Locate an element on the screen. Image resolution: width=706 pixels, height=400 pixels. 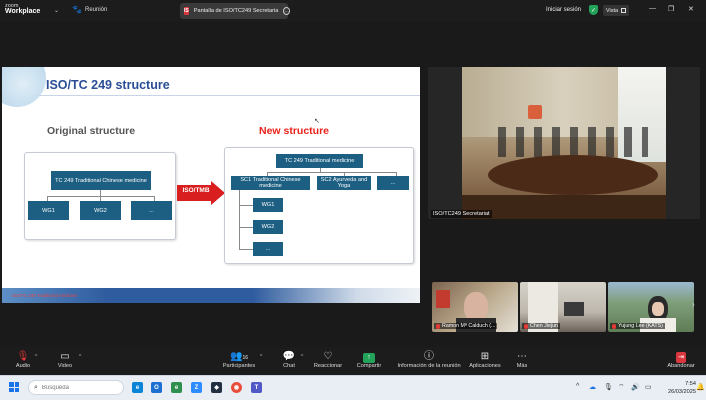
chevron-right-icon: › is located at coordinates (693, 304).